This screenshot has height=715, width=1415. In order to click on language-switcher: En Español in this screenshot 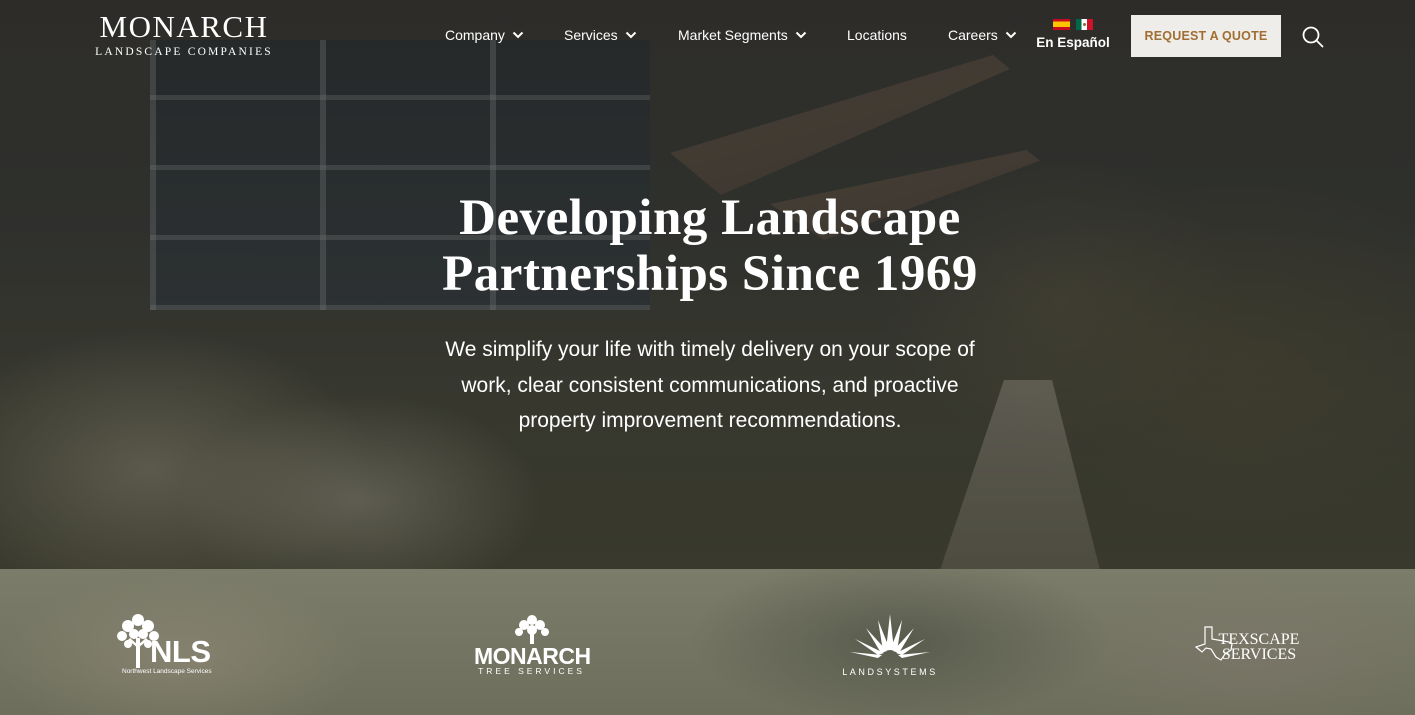, I will do `click(1073, 34)`.